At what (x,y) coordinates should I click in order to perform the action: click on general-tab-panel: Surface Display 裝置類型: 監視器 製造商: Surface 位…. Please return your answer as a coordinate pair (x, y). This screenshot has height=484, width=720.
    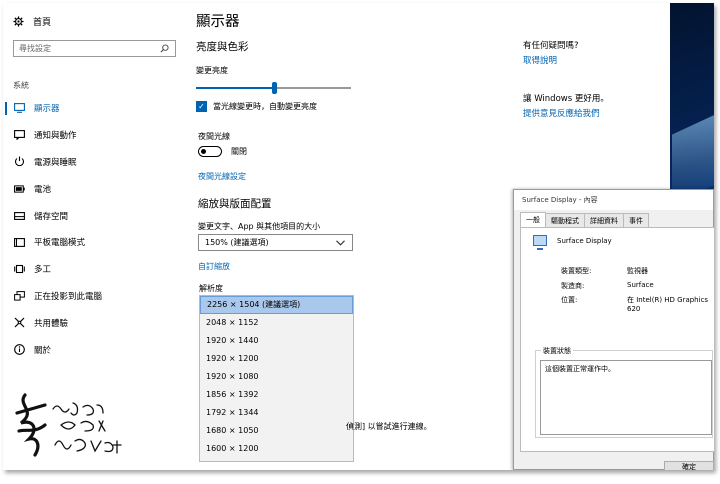
    Looking at the image, I should click on (617, 339).